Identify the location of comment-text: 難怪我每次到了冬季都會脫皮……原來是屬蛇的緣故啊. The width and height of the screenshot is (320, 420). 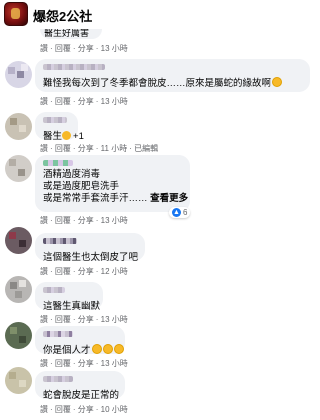
(163, 83).